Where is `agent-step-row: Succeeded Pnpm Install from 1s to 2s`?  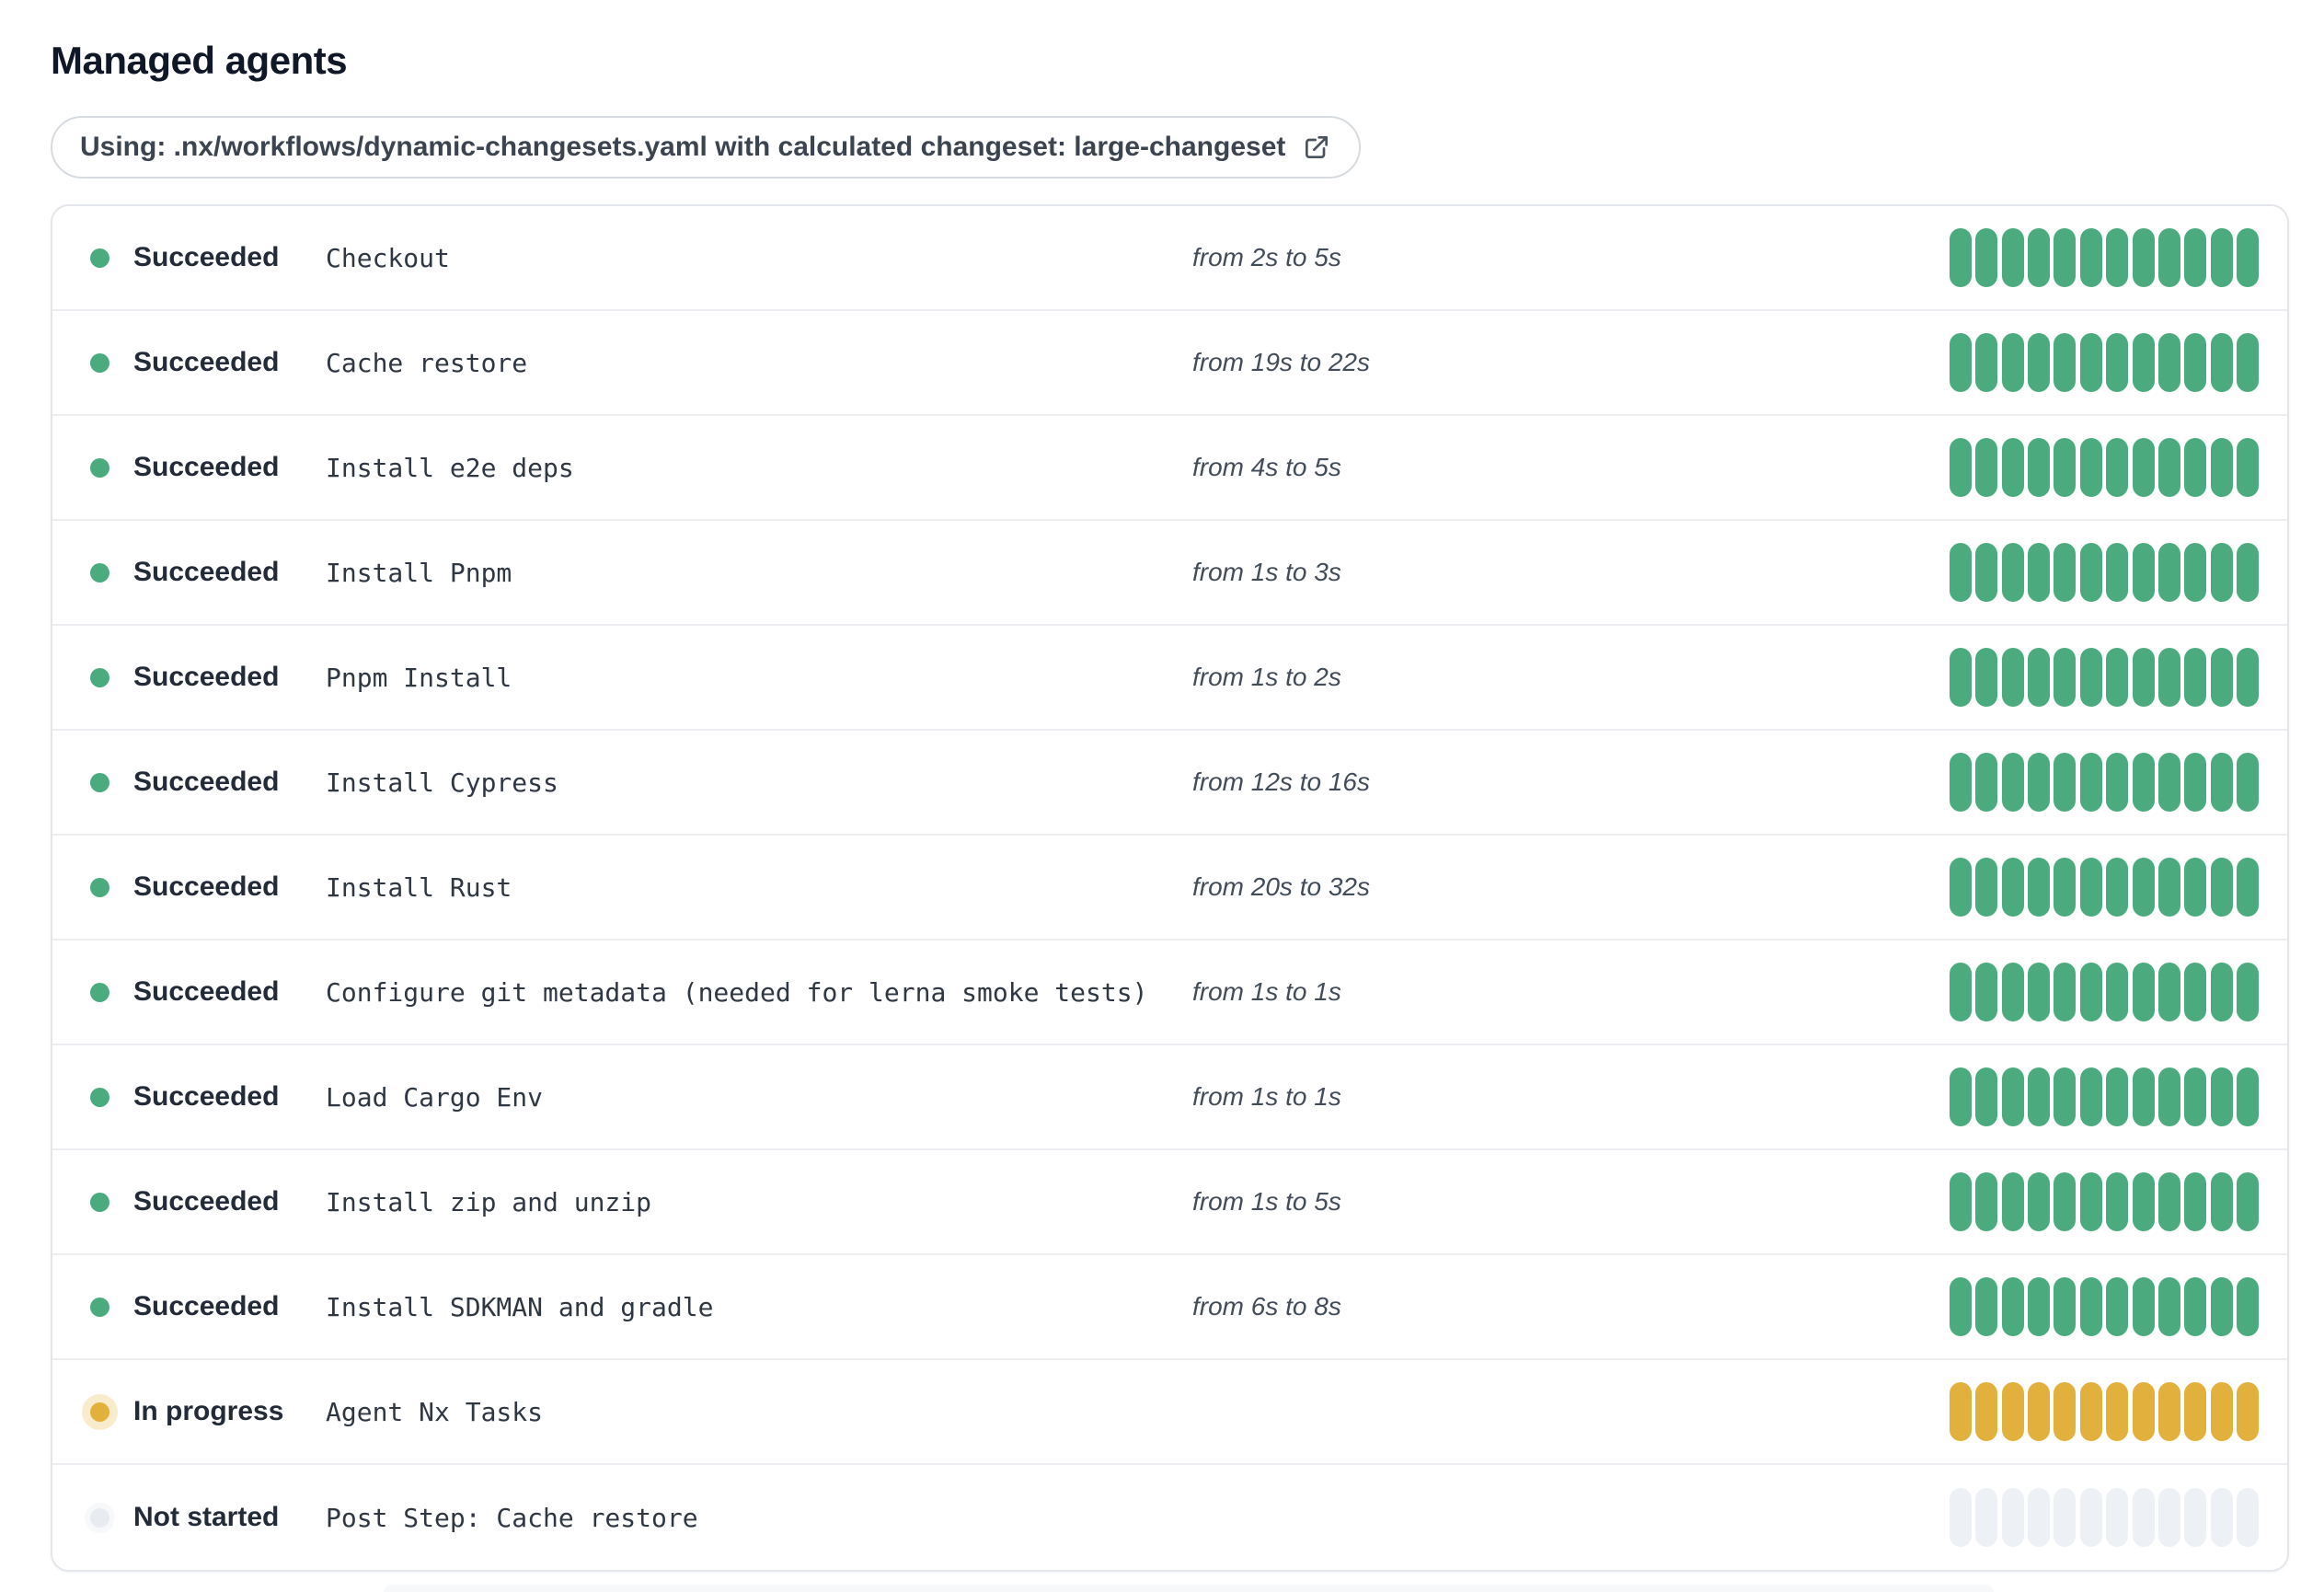 agent-step-row: Succeeded Pnpm Install from 1s to 2s is located at coordinates (1169, 678).